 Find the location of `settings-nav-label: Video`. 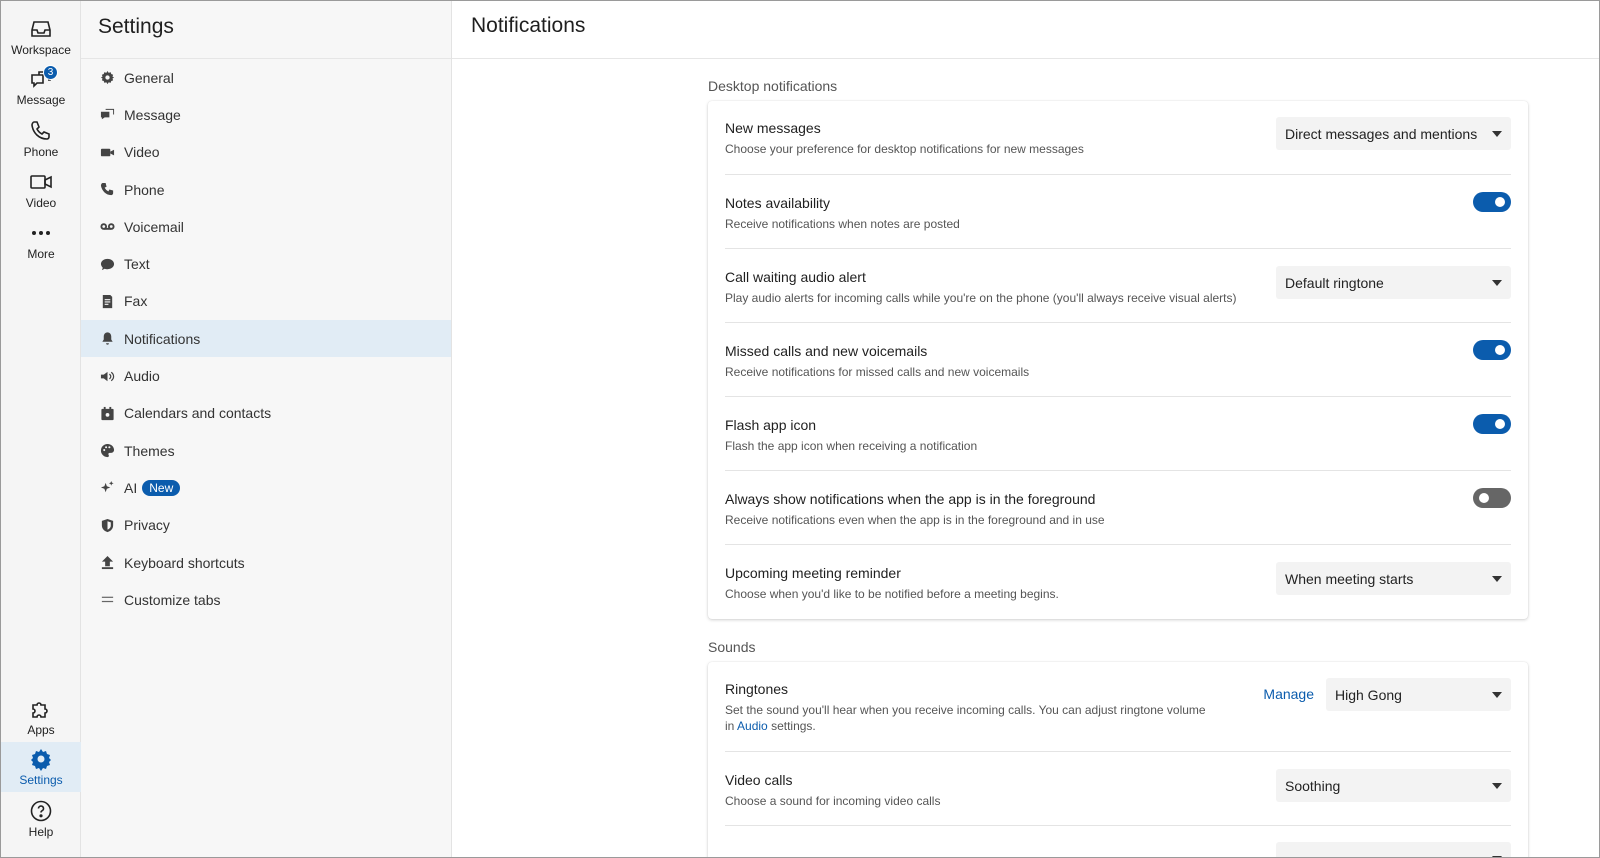

settings-nav-label: Video is located at coordinates (142, 152).